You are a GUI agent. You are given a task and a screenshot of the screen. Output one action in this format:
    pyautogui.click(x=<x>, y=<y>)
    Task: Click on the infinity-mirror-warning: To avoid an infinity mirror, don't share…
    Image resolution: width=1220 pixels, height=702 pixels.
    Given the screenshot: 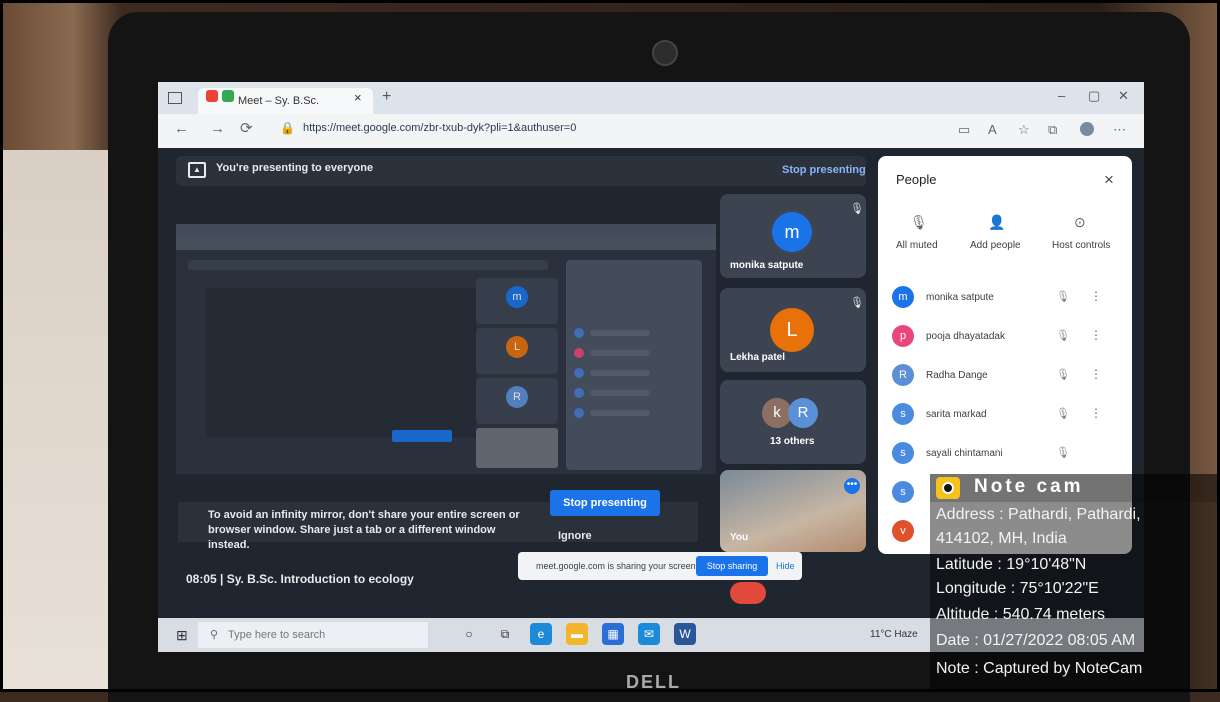 What is the action you would take?
    pyautogui.click(x=364, y=530)
    